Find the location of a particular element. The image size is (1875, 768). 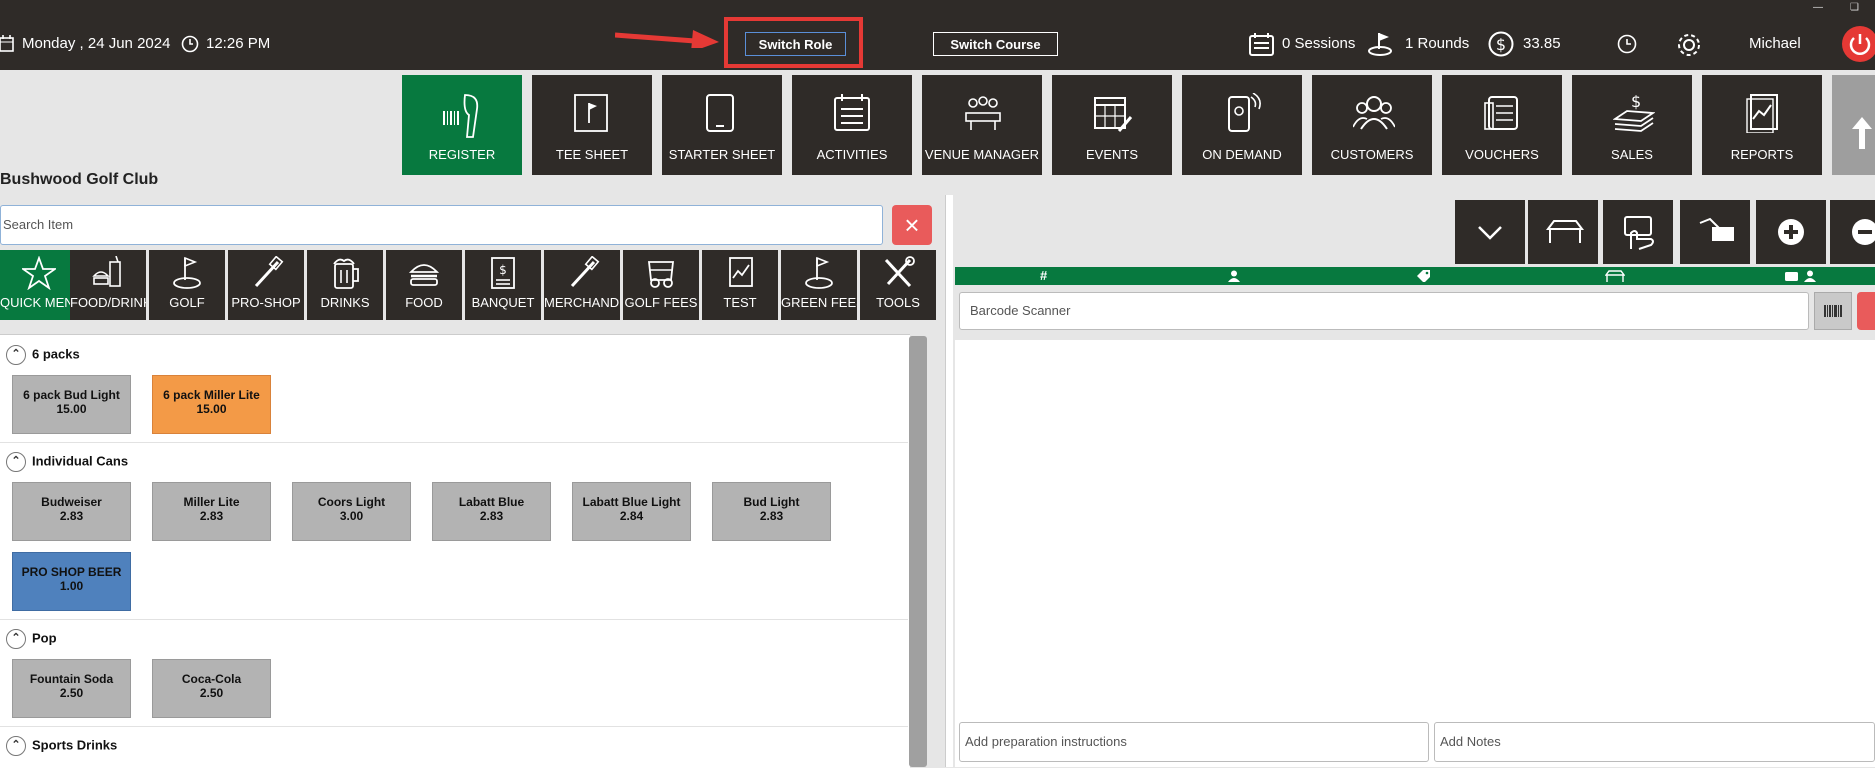

category-food-drinks: FOOD/DRINKS is located at coordinates (108, 285).